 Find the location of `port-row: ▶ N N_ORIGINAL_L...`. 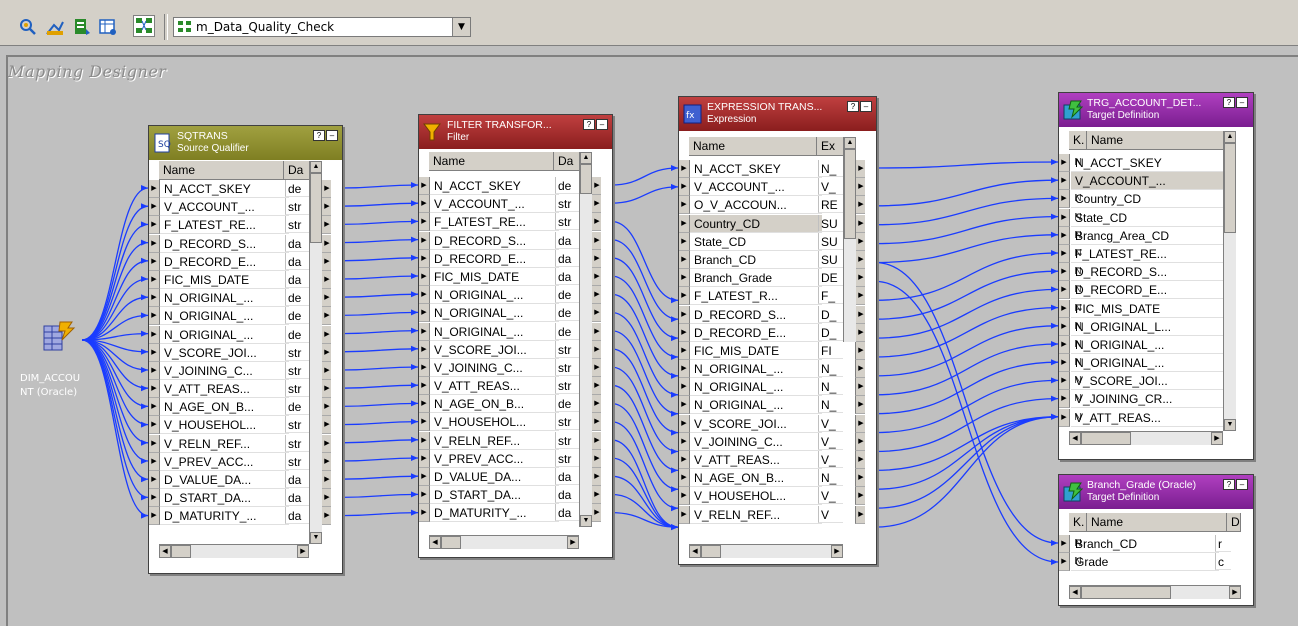

port-row: ▶ N N_ORIGINAL_L... is located at coordinates (1150, 326).